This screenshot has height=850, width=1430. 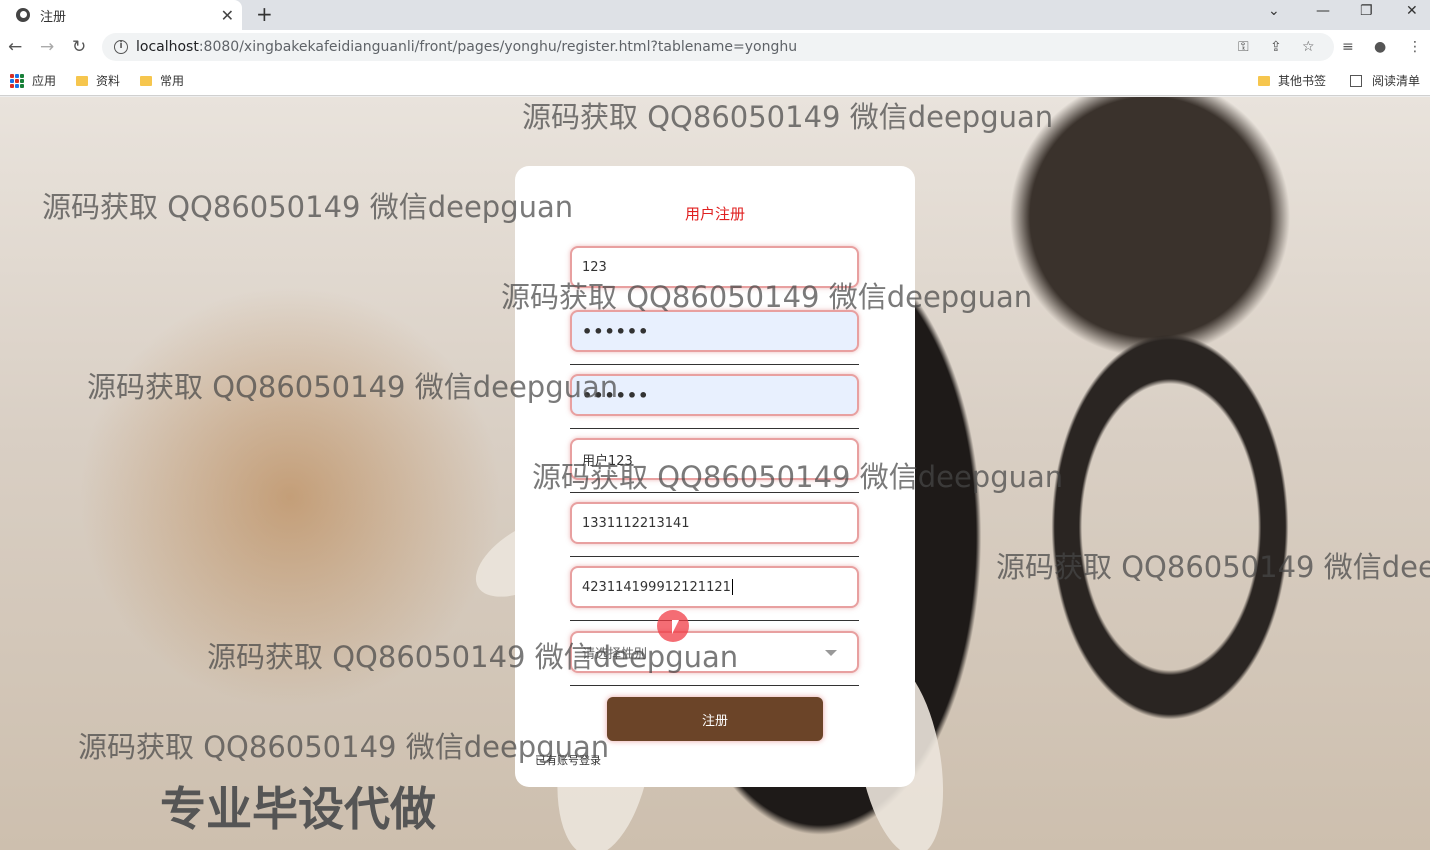 What do you see at coordinates (17, 80) in the screenshot?
I see `apps-grid-icon` at bounding box center [17, 80].